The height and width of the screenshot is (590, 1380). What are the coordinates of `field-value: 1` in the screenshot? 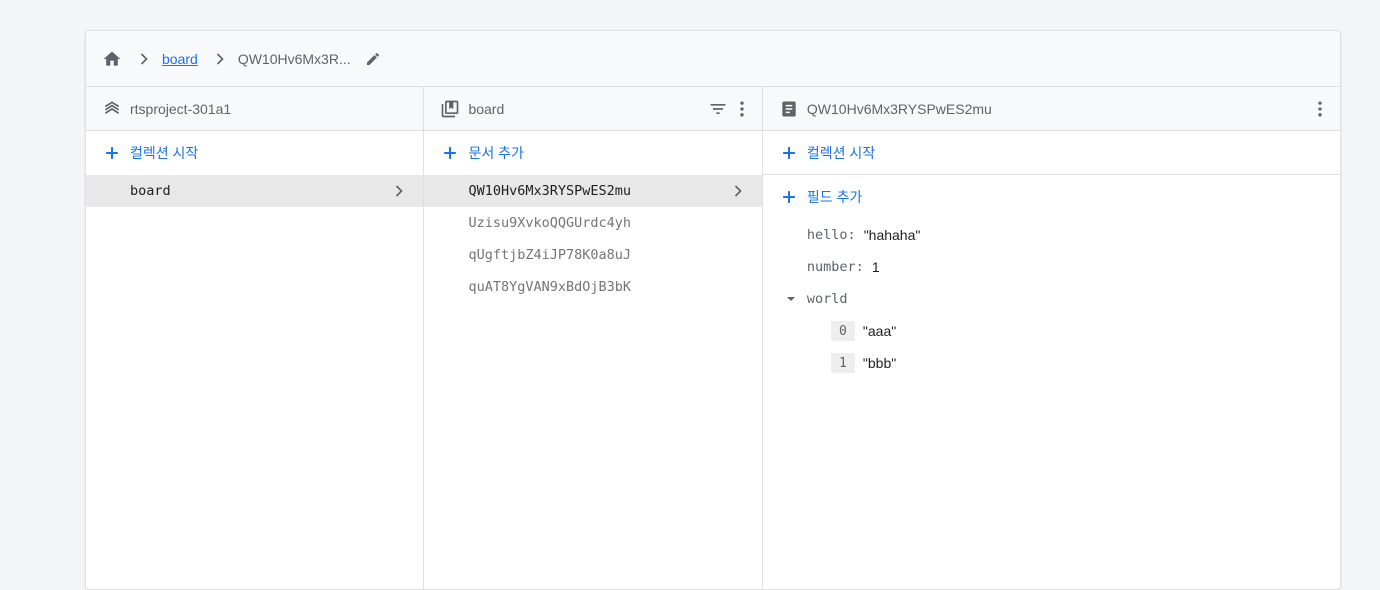 It's located at (875, 267).